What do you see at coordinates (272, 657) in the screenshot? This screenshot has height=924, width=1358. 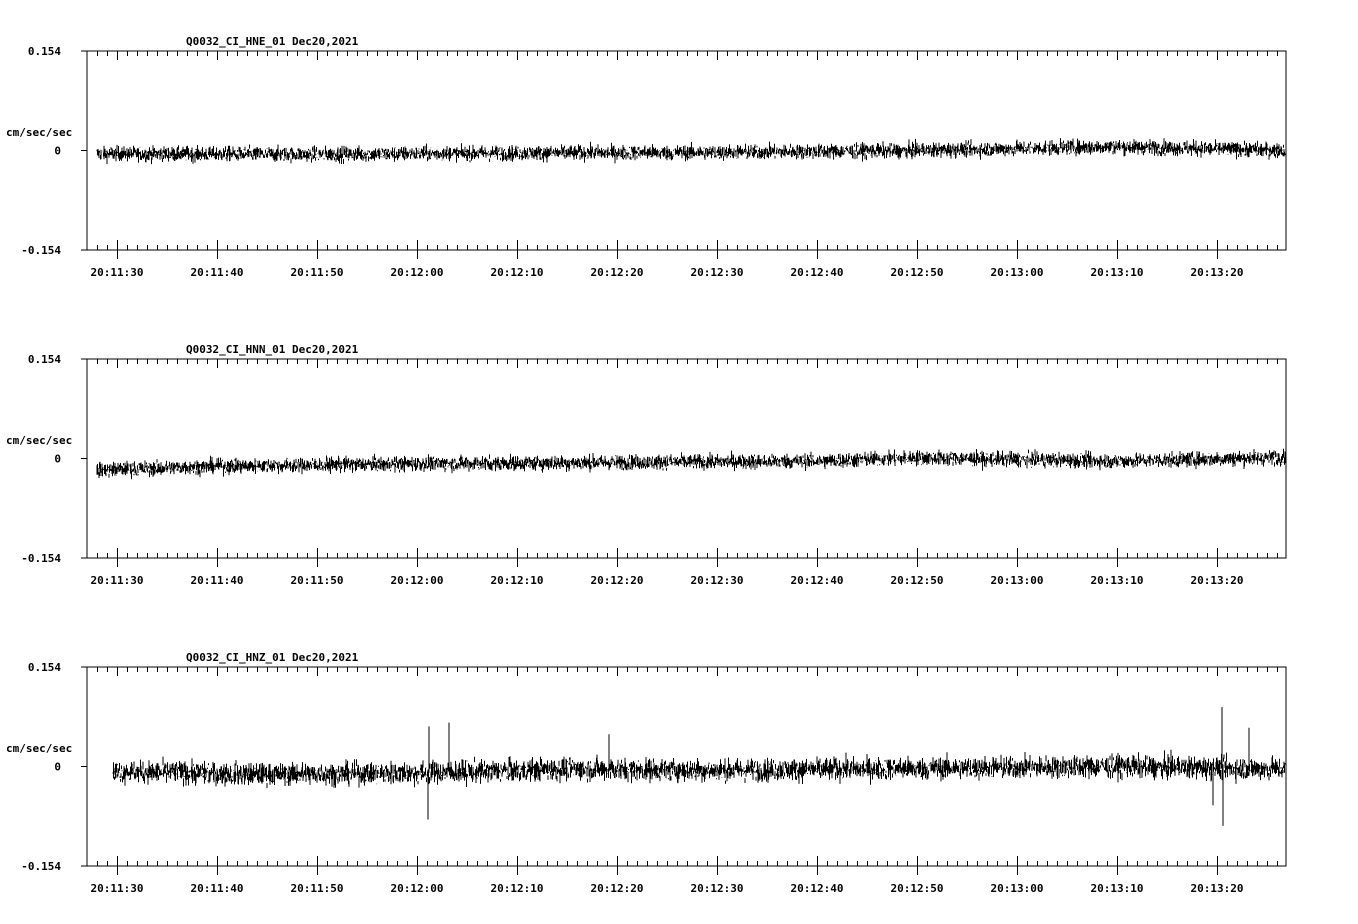 I see `panel-title: Q0032_CI_HNZ_01 Dec20,2021` at bounding box center [272, 657].